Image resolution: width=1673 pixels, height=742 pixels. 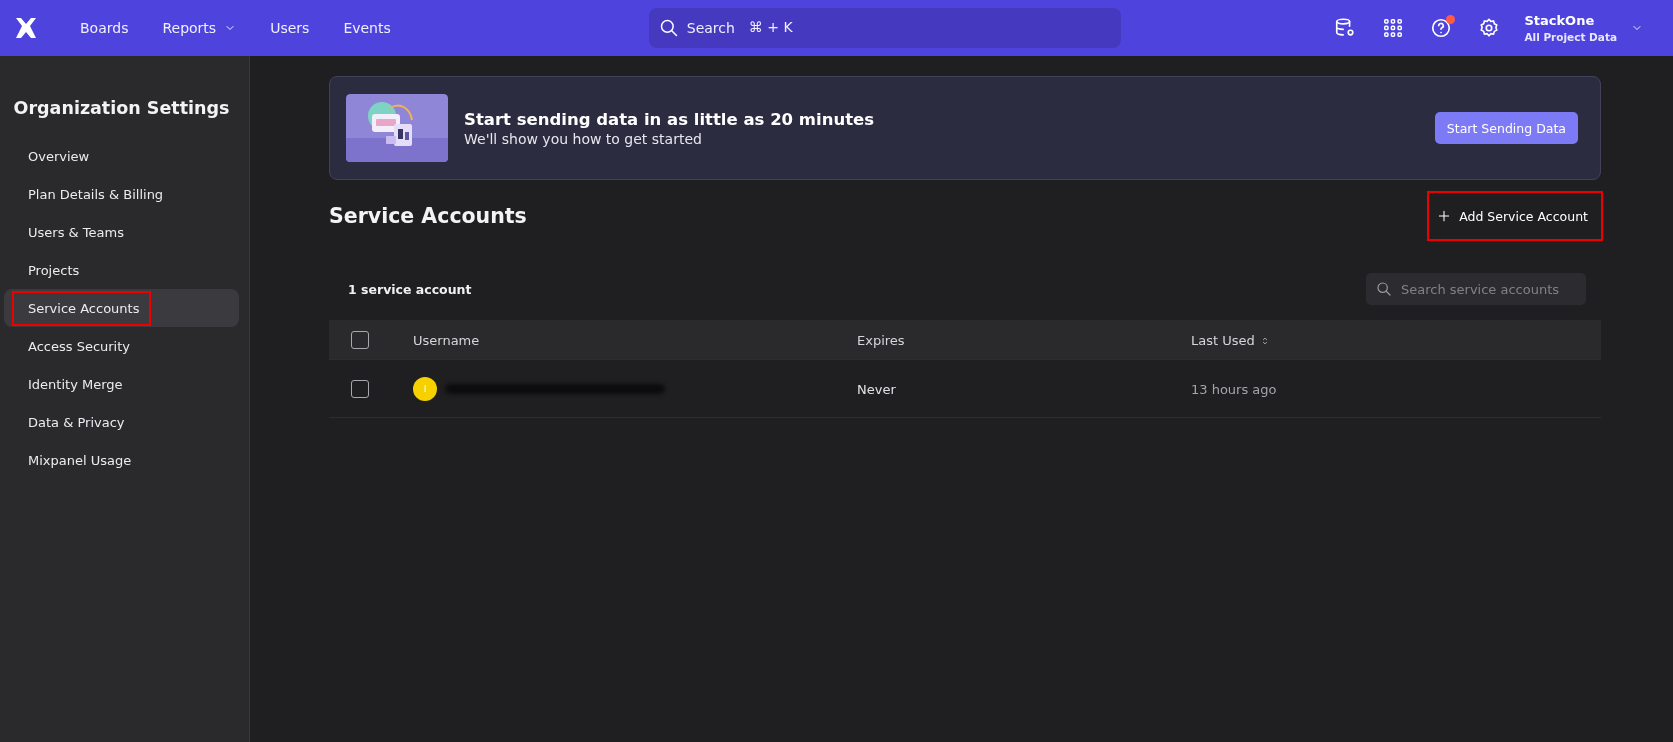 I want to click on column-header: Username, so click(x=446, y=340).